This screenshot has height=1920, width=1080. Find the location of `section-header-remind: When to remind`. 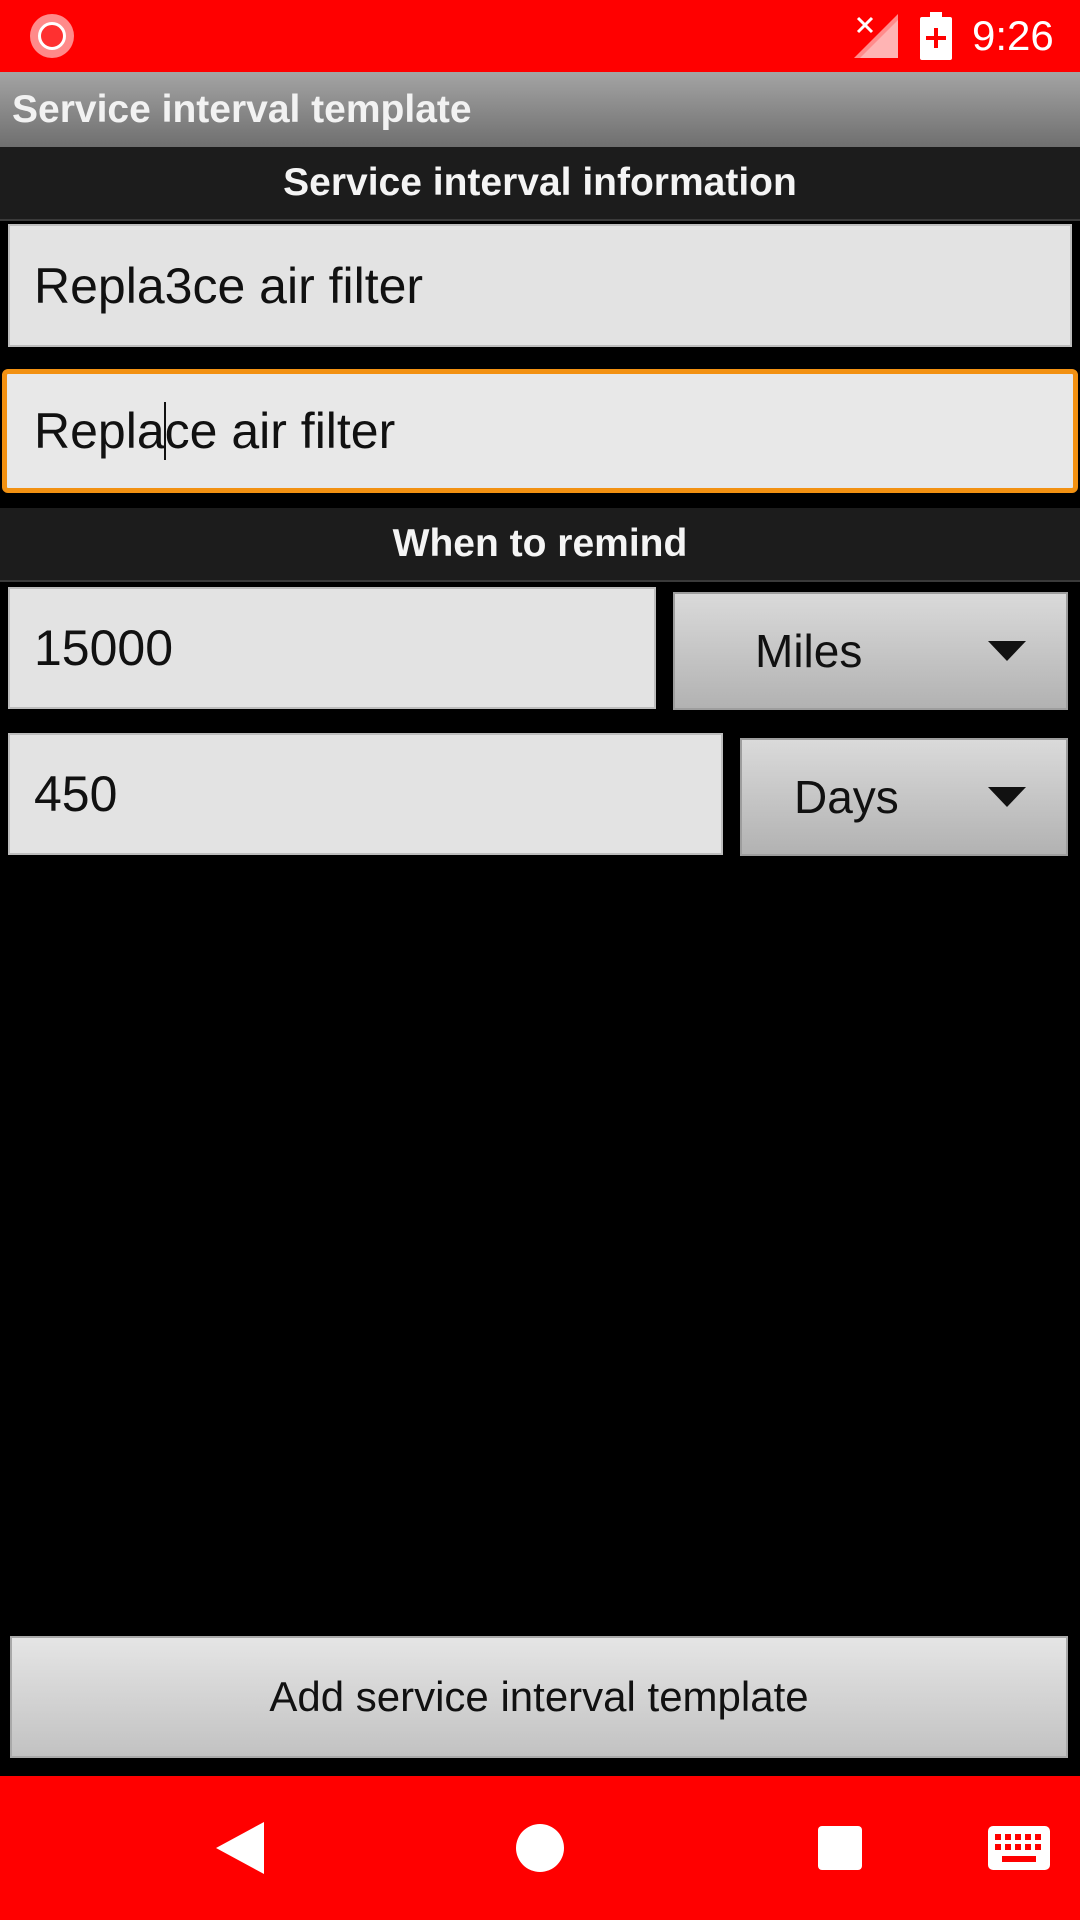

section-header-remind: When to remind is located at coordinates (540, 545).